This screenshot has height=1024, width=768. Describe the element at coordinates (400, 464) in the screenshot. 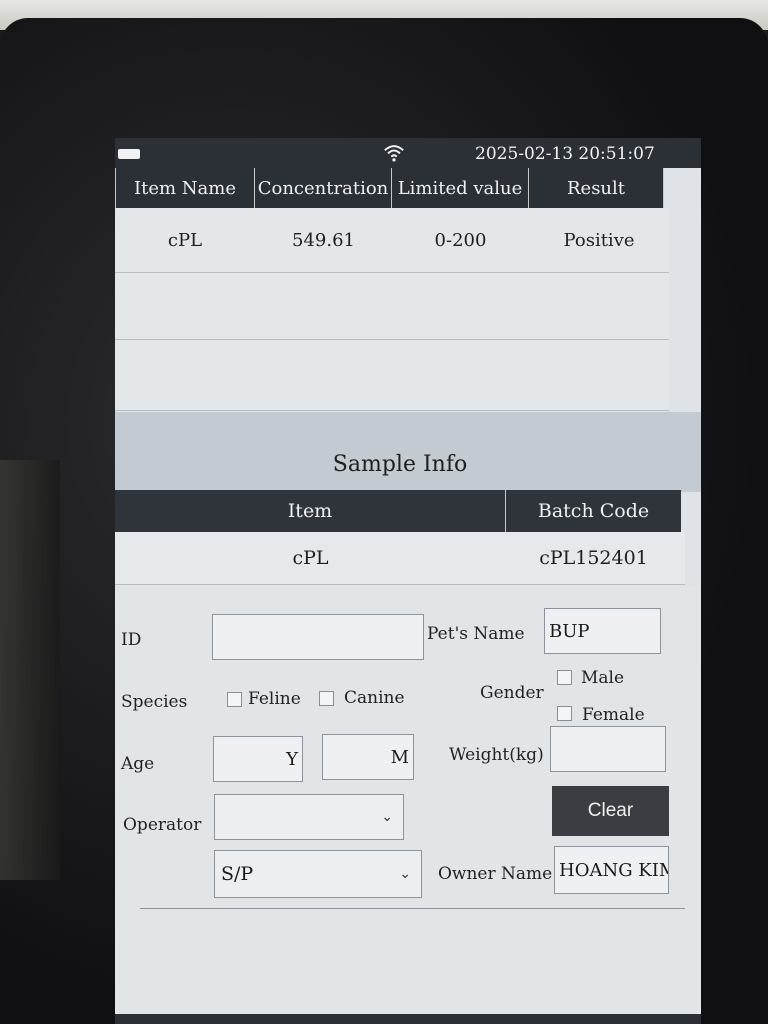

I see `sample-info-title: Sample Info` at that location.